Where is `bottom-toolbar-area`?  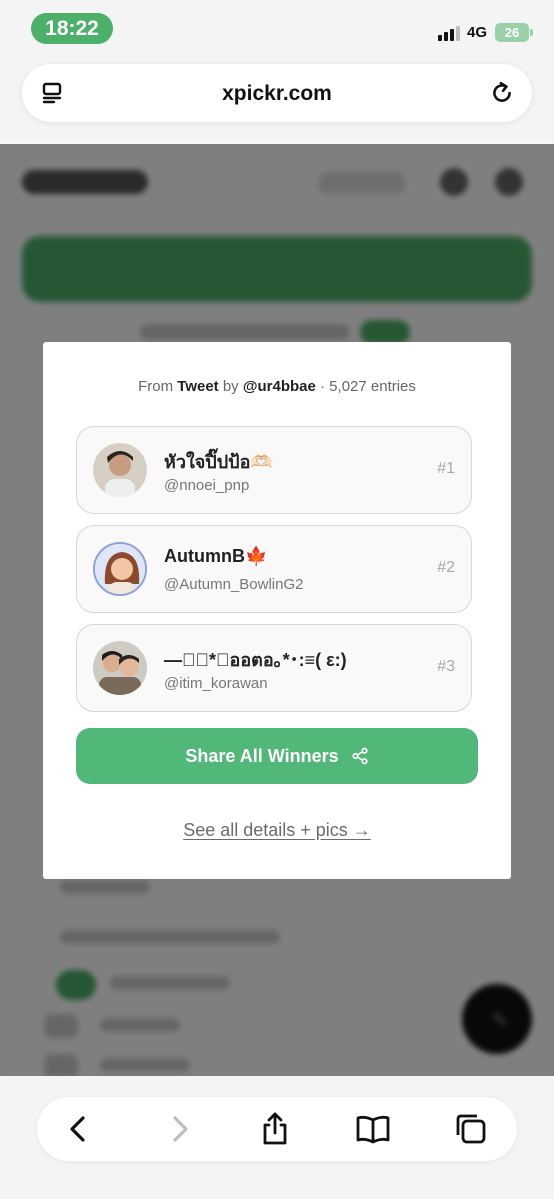
bottom-toolbar-area is located at coordinates (277, 1137).